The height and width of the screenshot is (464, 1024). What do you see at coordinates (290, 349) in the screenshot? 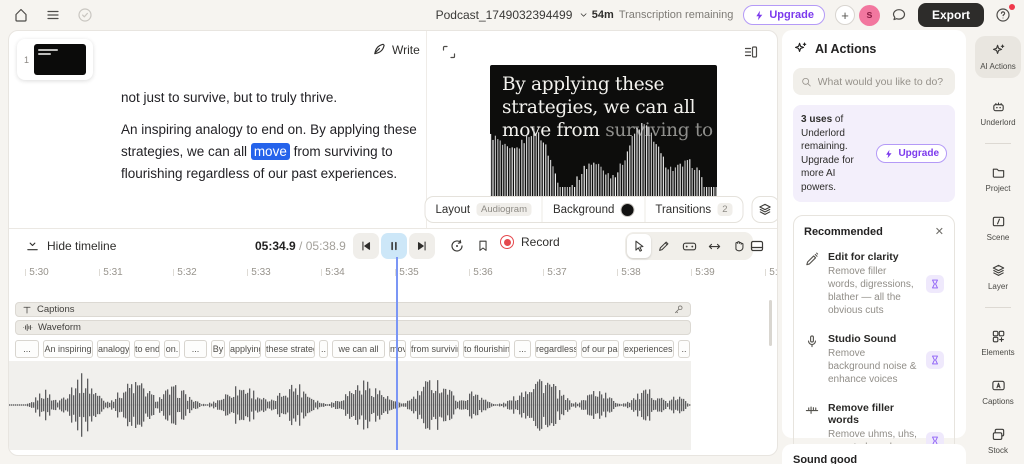
I see `word-cell: these strategies,` at bounding box center [290, 349].